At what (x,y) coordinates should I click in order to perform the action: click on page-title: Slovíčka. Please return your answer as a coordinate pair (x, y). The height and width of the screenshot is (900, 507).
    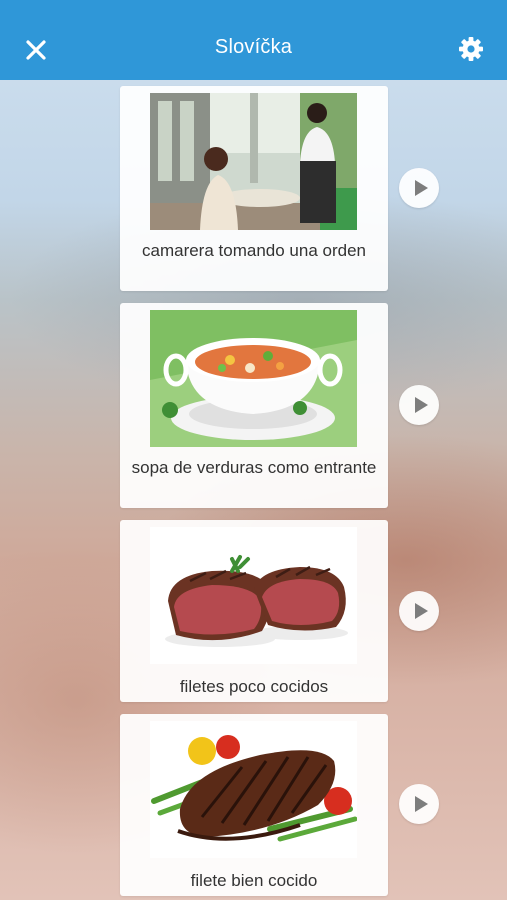
    Looking at the image, I should click on (253, 47).